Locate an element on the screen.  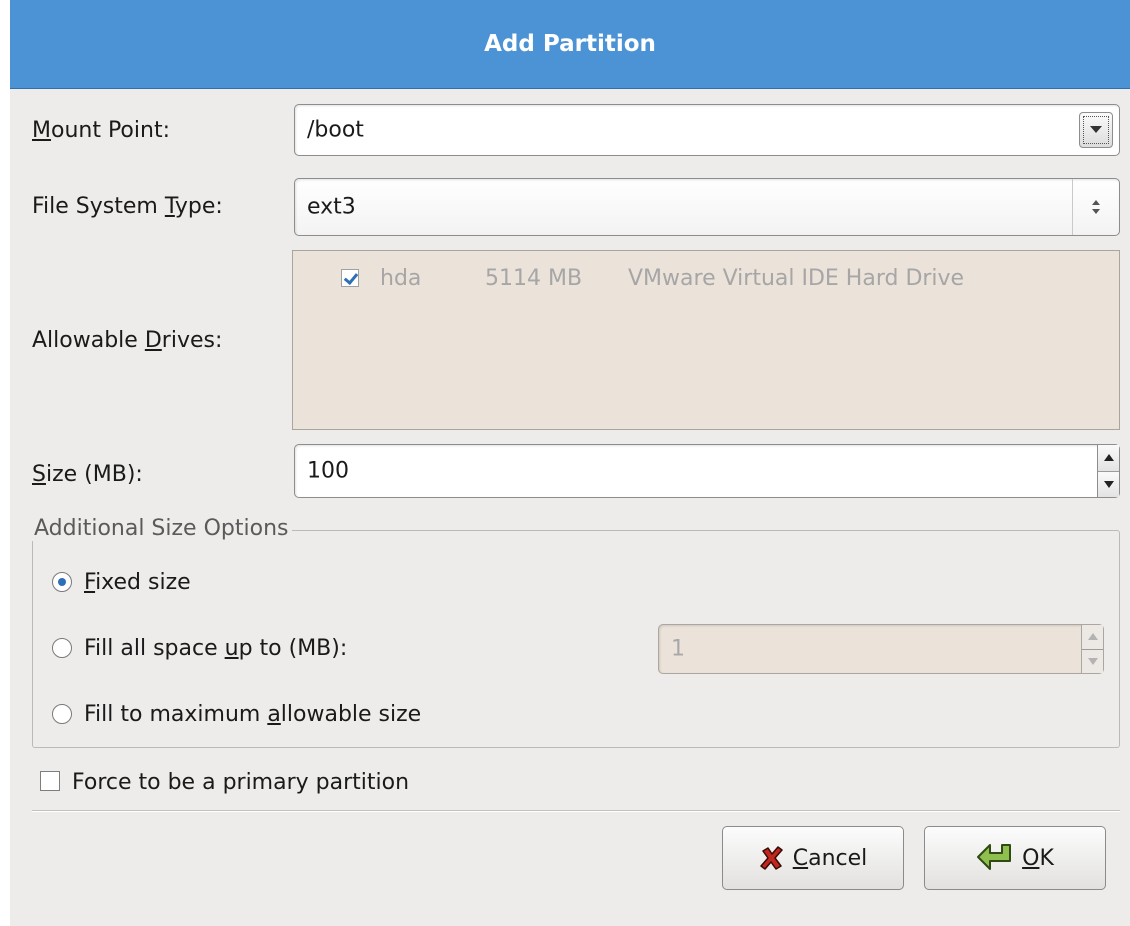
drive-name: hda is located at coordinates (401, 278).